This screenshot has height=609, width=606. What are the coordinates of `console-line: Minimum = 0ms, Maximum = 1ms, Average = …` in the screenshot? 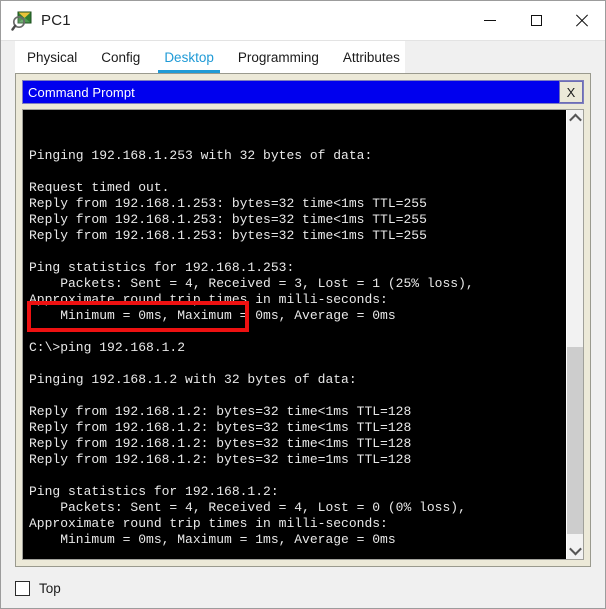 It's located at (212, 539).